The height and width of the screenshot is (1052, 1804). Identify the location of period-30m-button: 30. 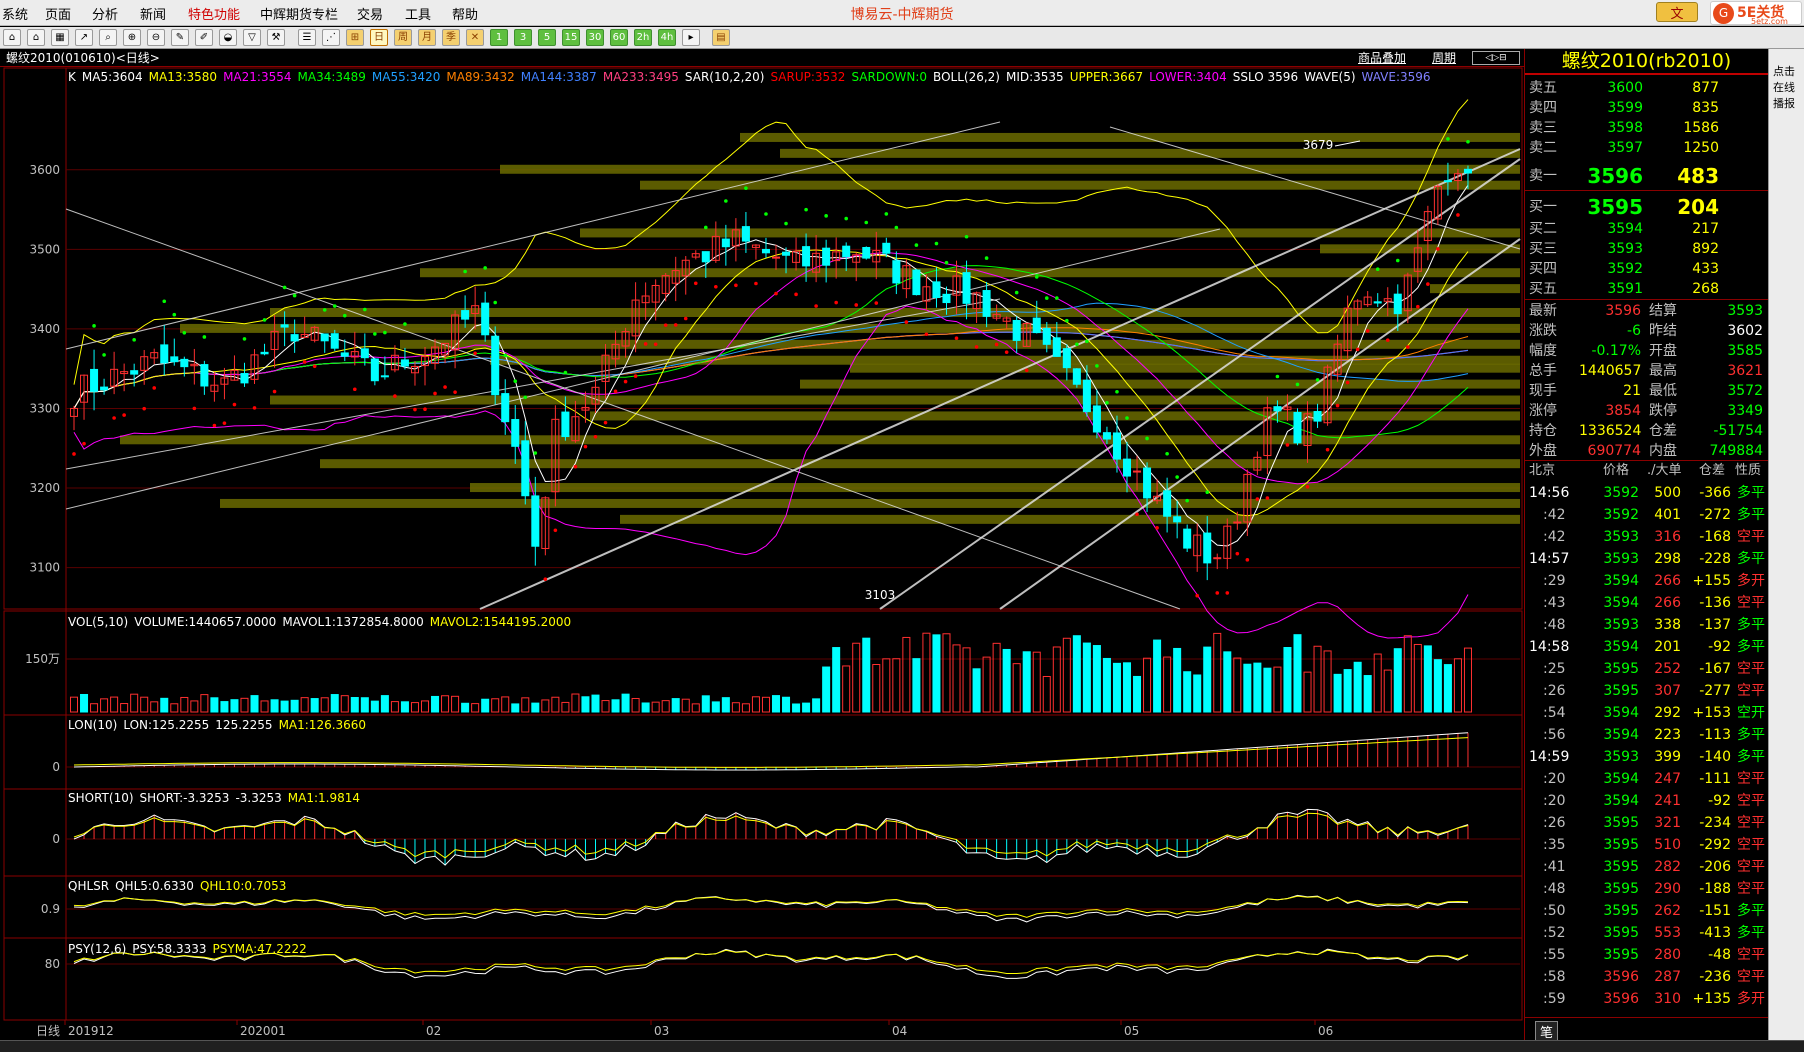
(595, 37).